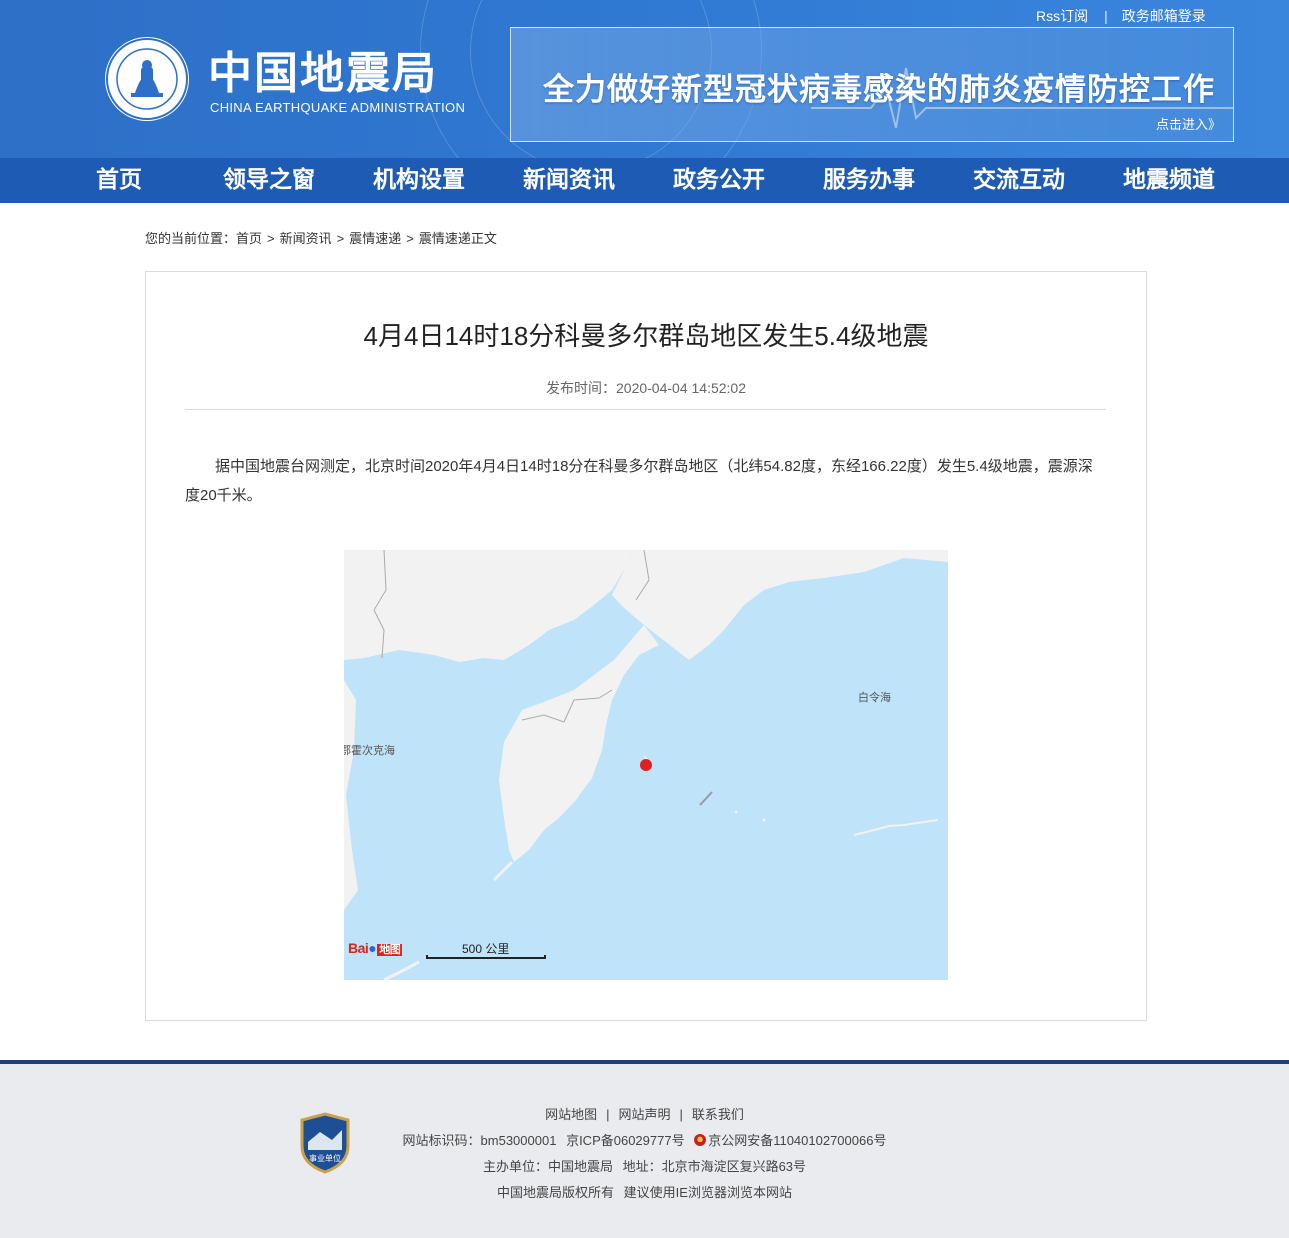  Describe the element at coordinates (249, 238) in the screenshot. I see `breadcrumb-home: 首页` at that location.